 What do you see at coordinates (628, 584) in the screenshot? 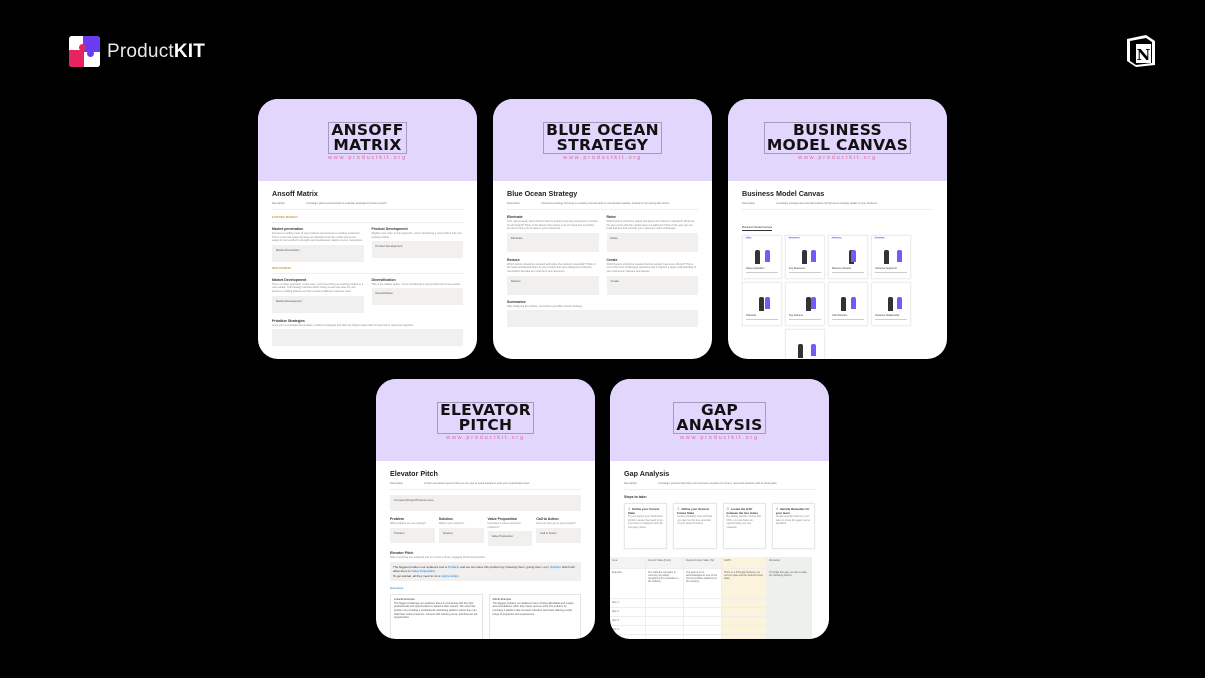
I see `table-cell: Example:` at bounding box center [628, 584].